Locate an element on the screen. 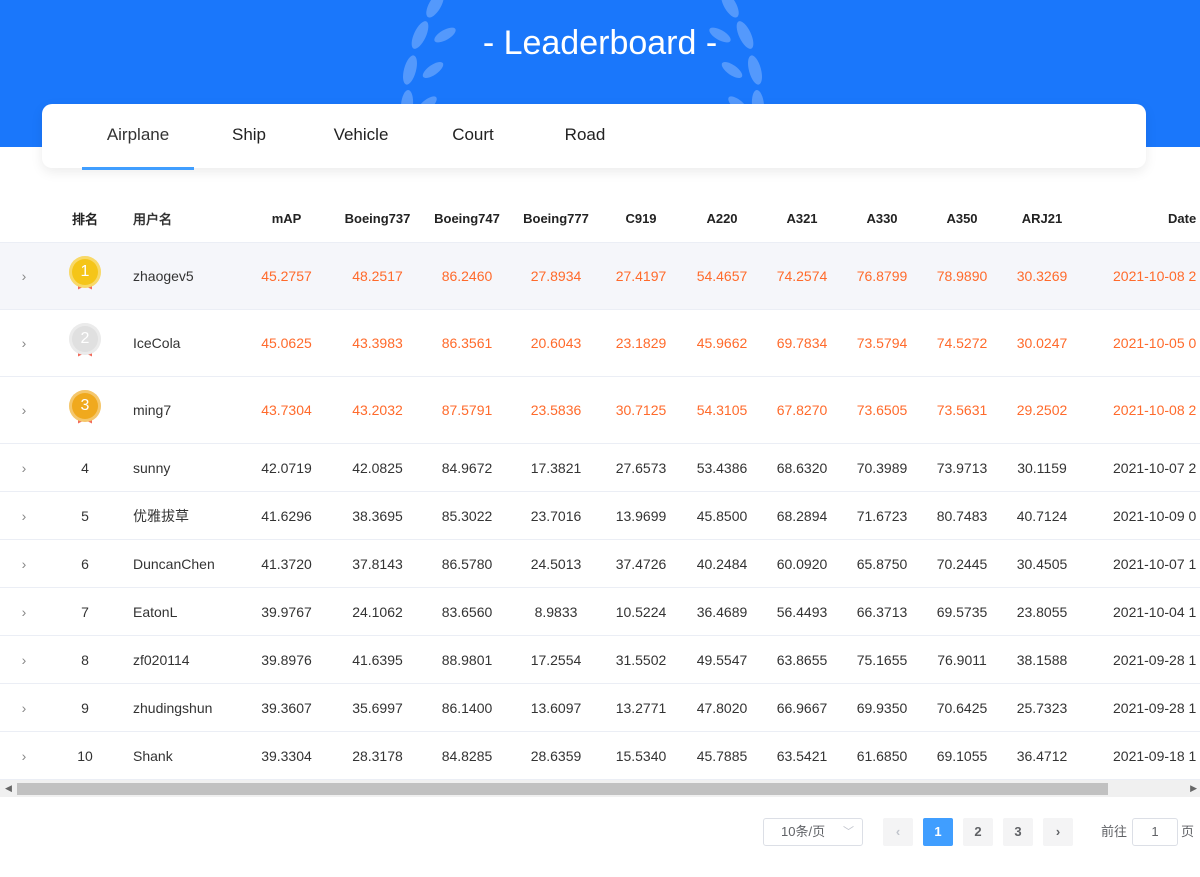  score-cell-map: 39.3607 is located at coordinates (286, 707).